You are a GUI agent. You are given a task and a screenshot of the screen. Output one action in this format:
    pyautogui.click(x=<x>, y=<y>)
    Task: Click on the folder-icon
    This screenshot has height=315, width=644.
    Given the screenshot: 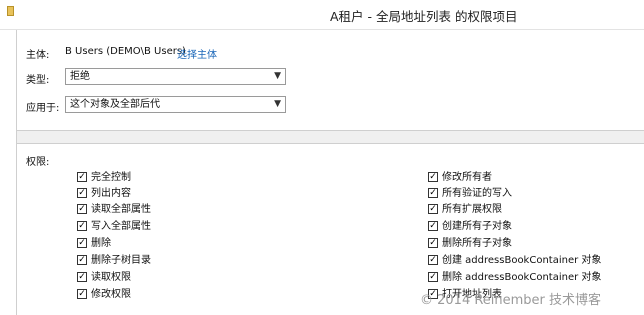 What is the action you would take?
    pyautogui.click(x=10, y=11)
    